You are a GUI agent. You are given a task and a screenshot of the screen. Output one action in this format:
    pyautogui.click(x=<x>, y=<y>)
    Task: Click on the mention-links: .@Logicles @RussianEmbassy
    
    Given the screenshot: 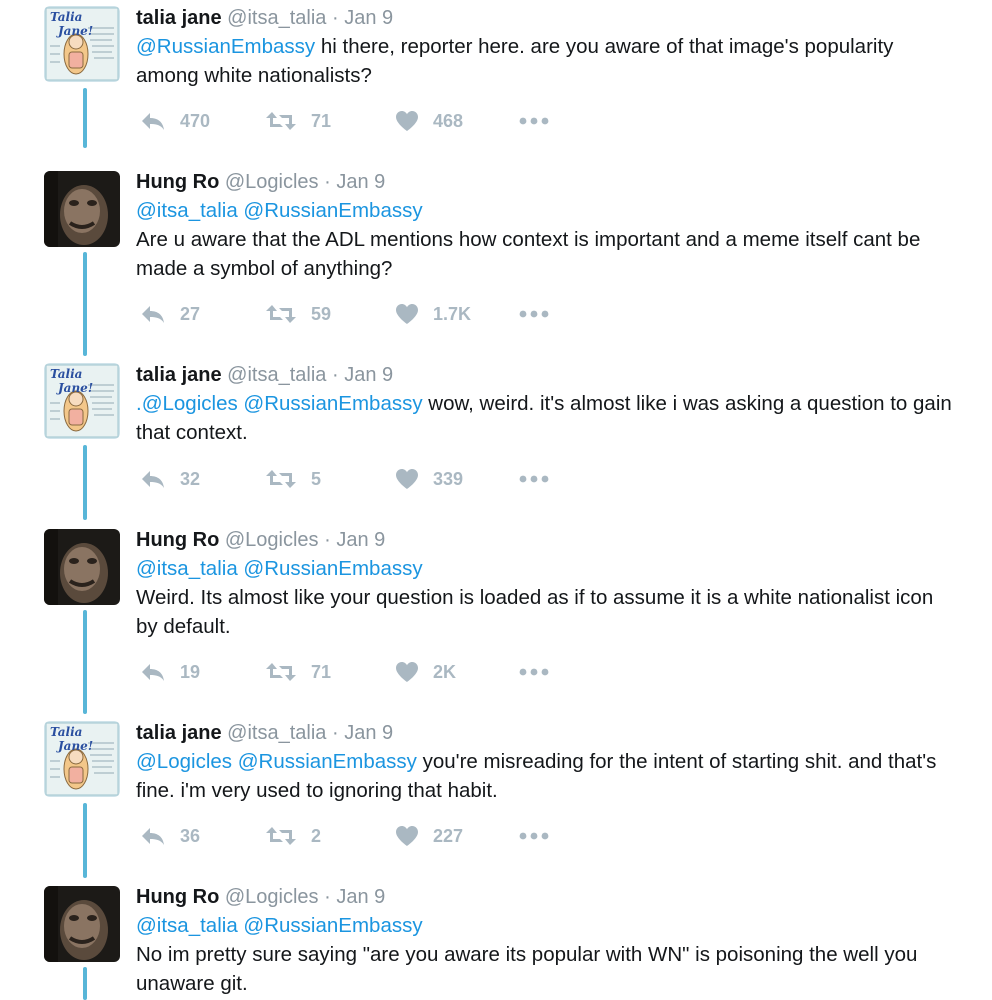 What is the action you would take?
    pyautogui.click(x=279, y=403)
    